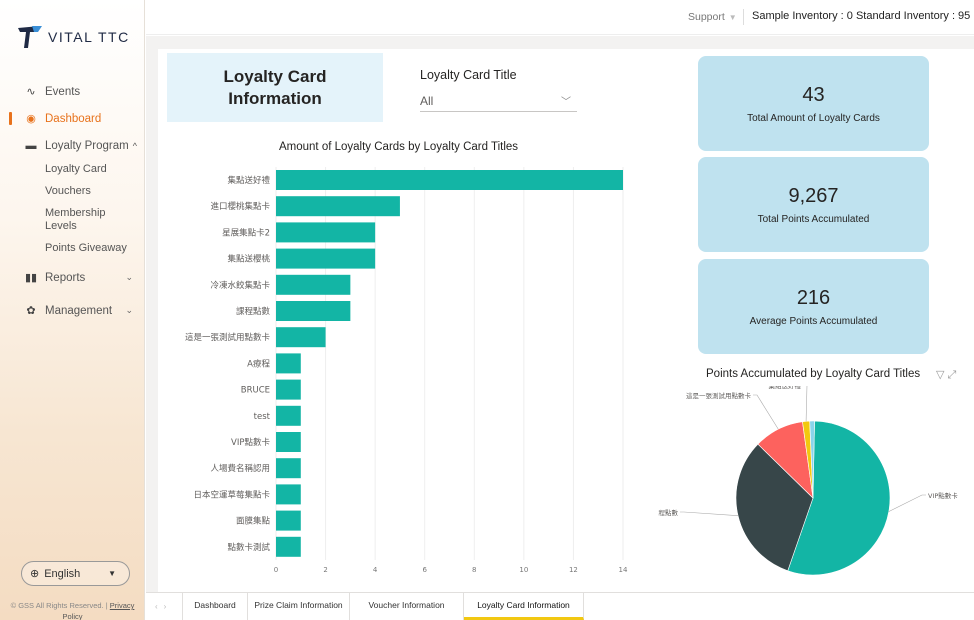  Describe the element at coordinates (258, 363) in the screenshot. I see `category-label: A療程` at that location.